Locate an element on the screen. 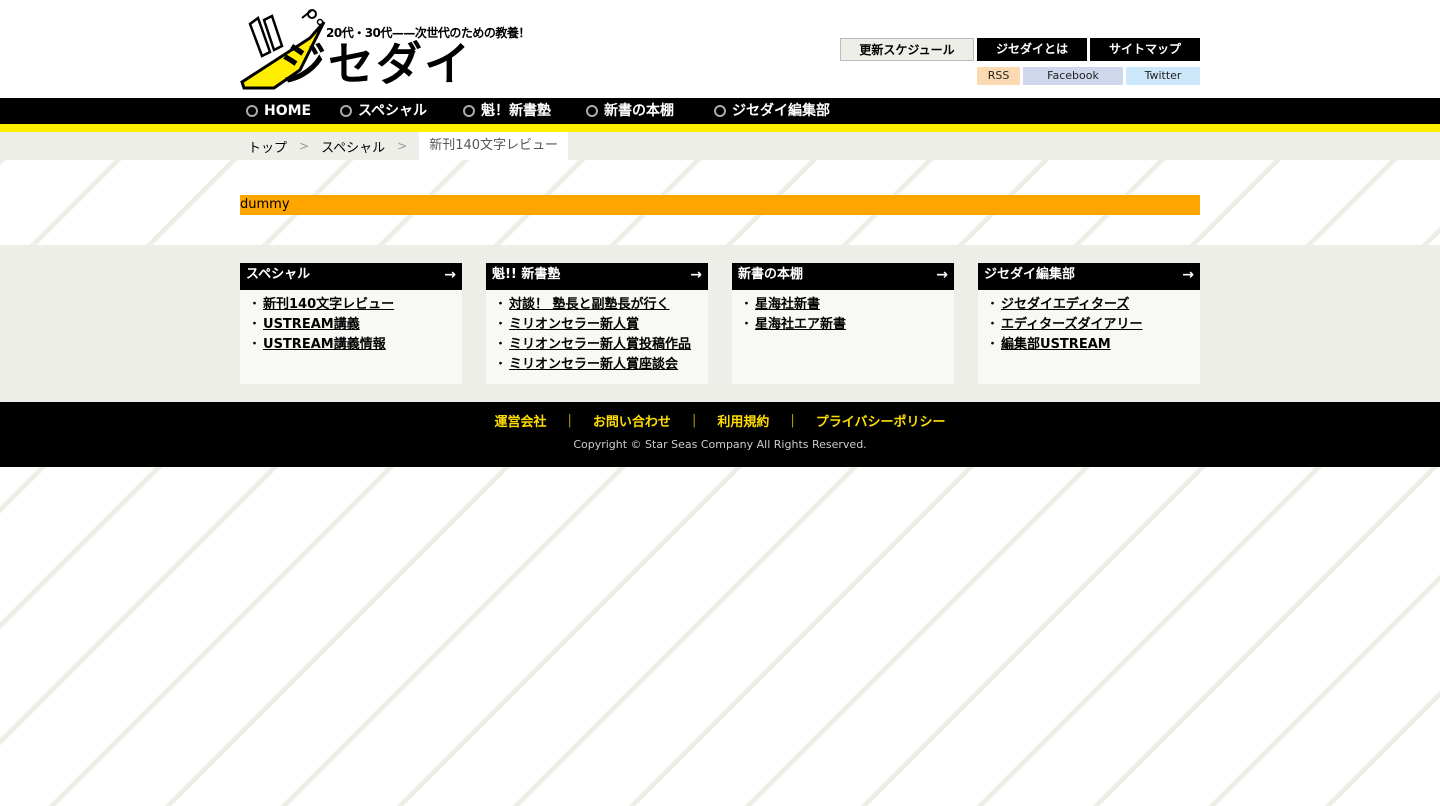 The image size is (1440, 806). list-item: USTREAM講義情報 is located at coordinates (355, 345).